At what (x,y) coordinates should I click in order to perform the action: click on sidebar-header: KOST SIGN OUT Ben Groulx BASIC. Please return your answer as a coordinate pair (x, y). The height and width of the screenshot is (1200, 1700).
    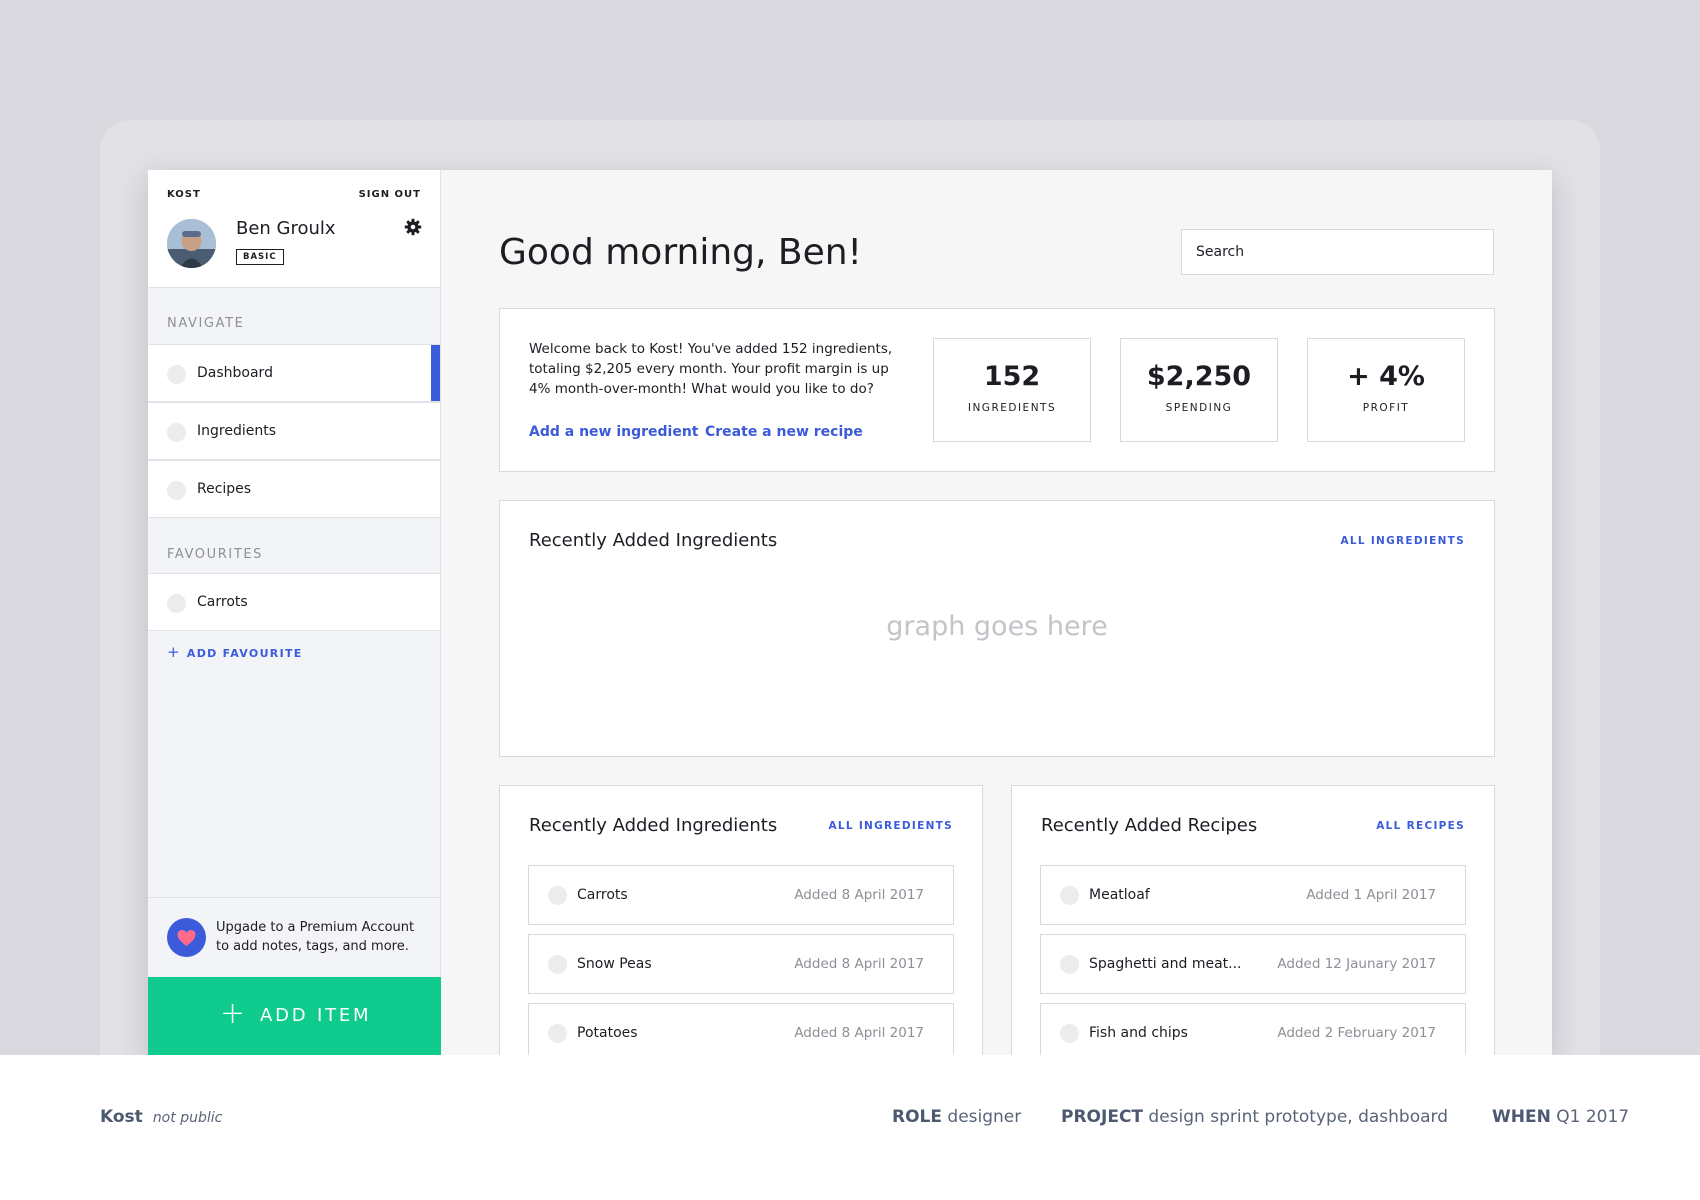
    Looking at the image, I should click on (294, 229).